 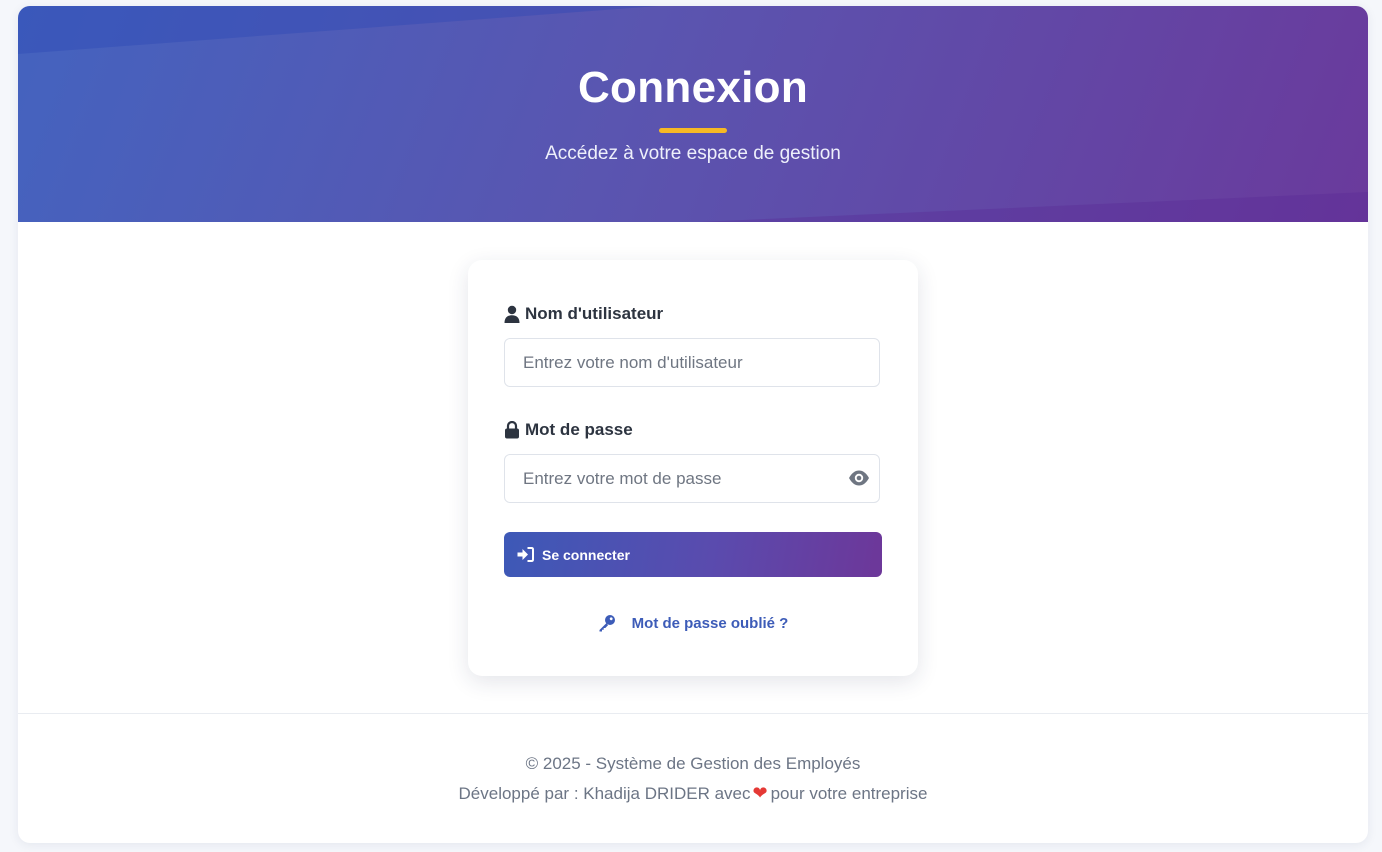 What do you see at coordinates (1033, 207) in the screenshot?
I see `header-decoration-bottom` at bounding box center [1033, 207].